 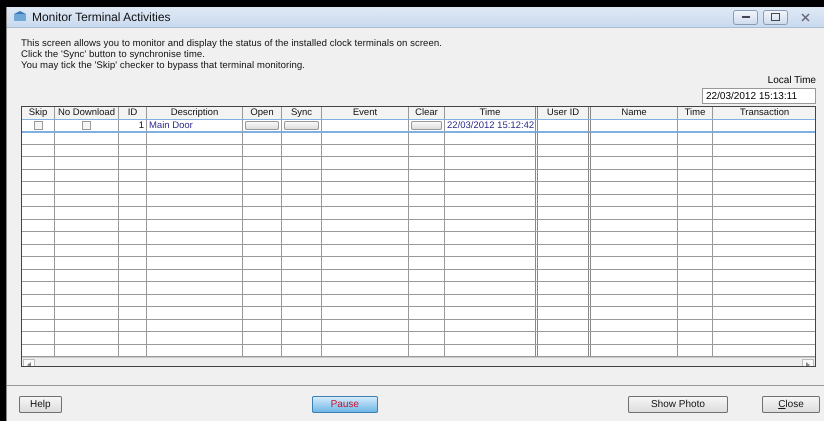 What do you see at coordinates (302, 112) in the screenshot?
I see `column-header: Sync` at bounding box center [302, 112].